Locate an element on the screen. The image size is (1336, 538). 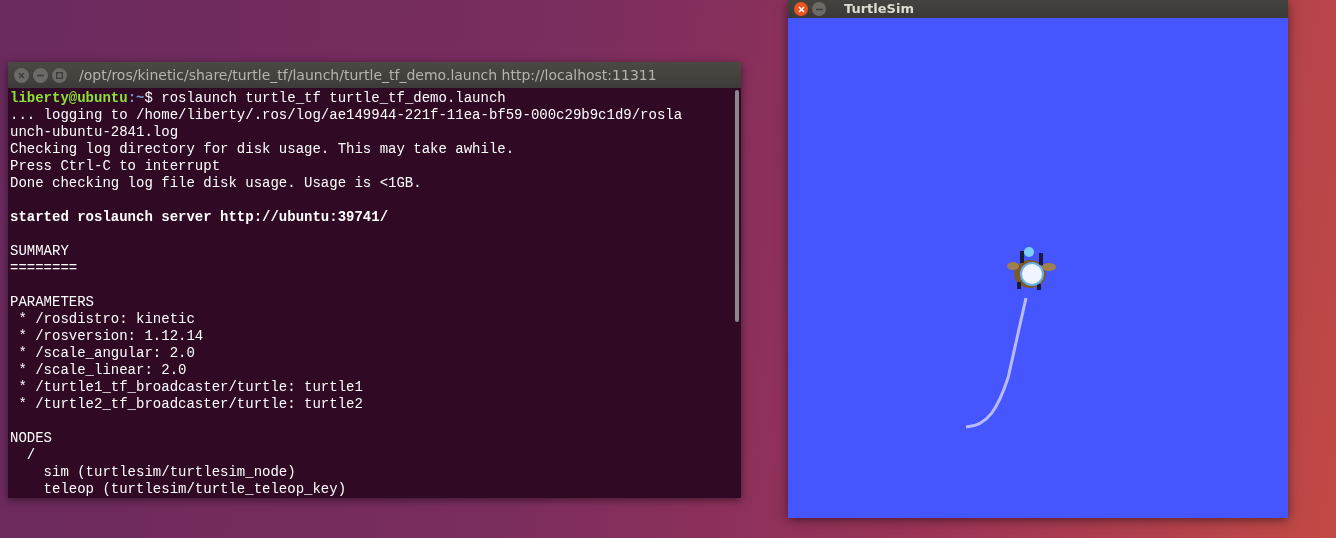
terminal-line: * /rosversion: 1.12.14 is located at coordinates (111, 336).